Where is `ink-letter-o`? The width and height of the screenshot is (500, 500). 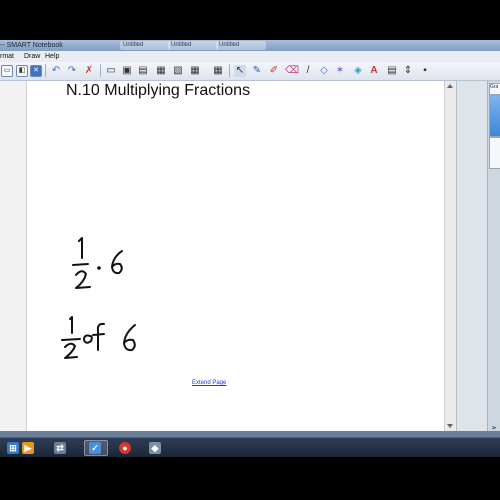 ink-letter-o is located at coordinates (88, 339).